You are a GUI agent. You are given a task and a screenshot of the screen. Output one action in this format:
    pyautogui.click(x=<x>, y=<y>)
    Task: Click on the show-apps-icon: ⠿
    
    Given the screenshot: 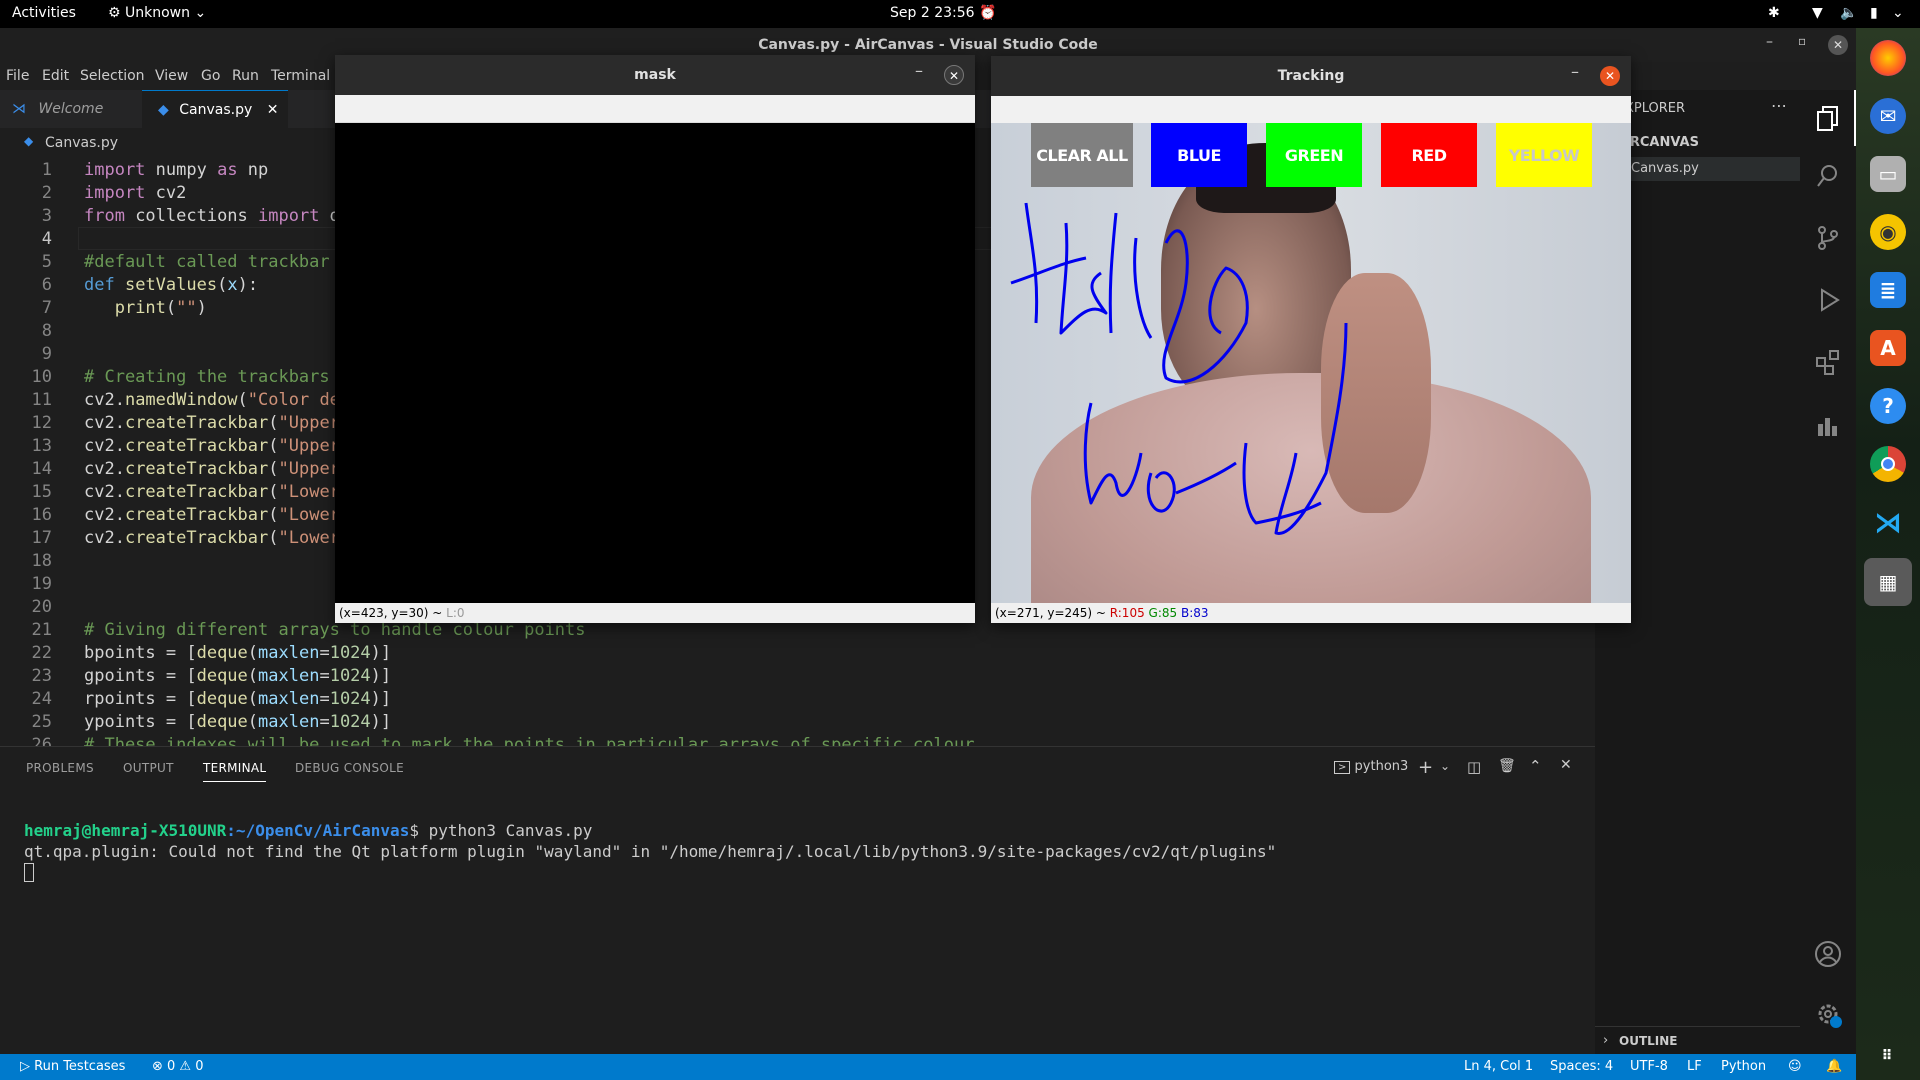 What is the action you would take?
    pyautogui.click(x=1888, y=1056)
    